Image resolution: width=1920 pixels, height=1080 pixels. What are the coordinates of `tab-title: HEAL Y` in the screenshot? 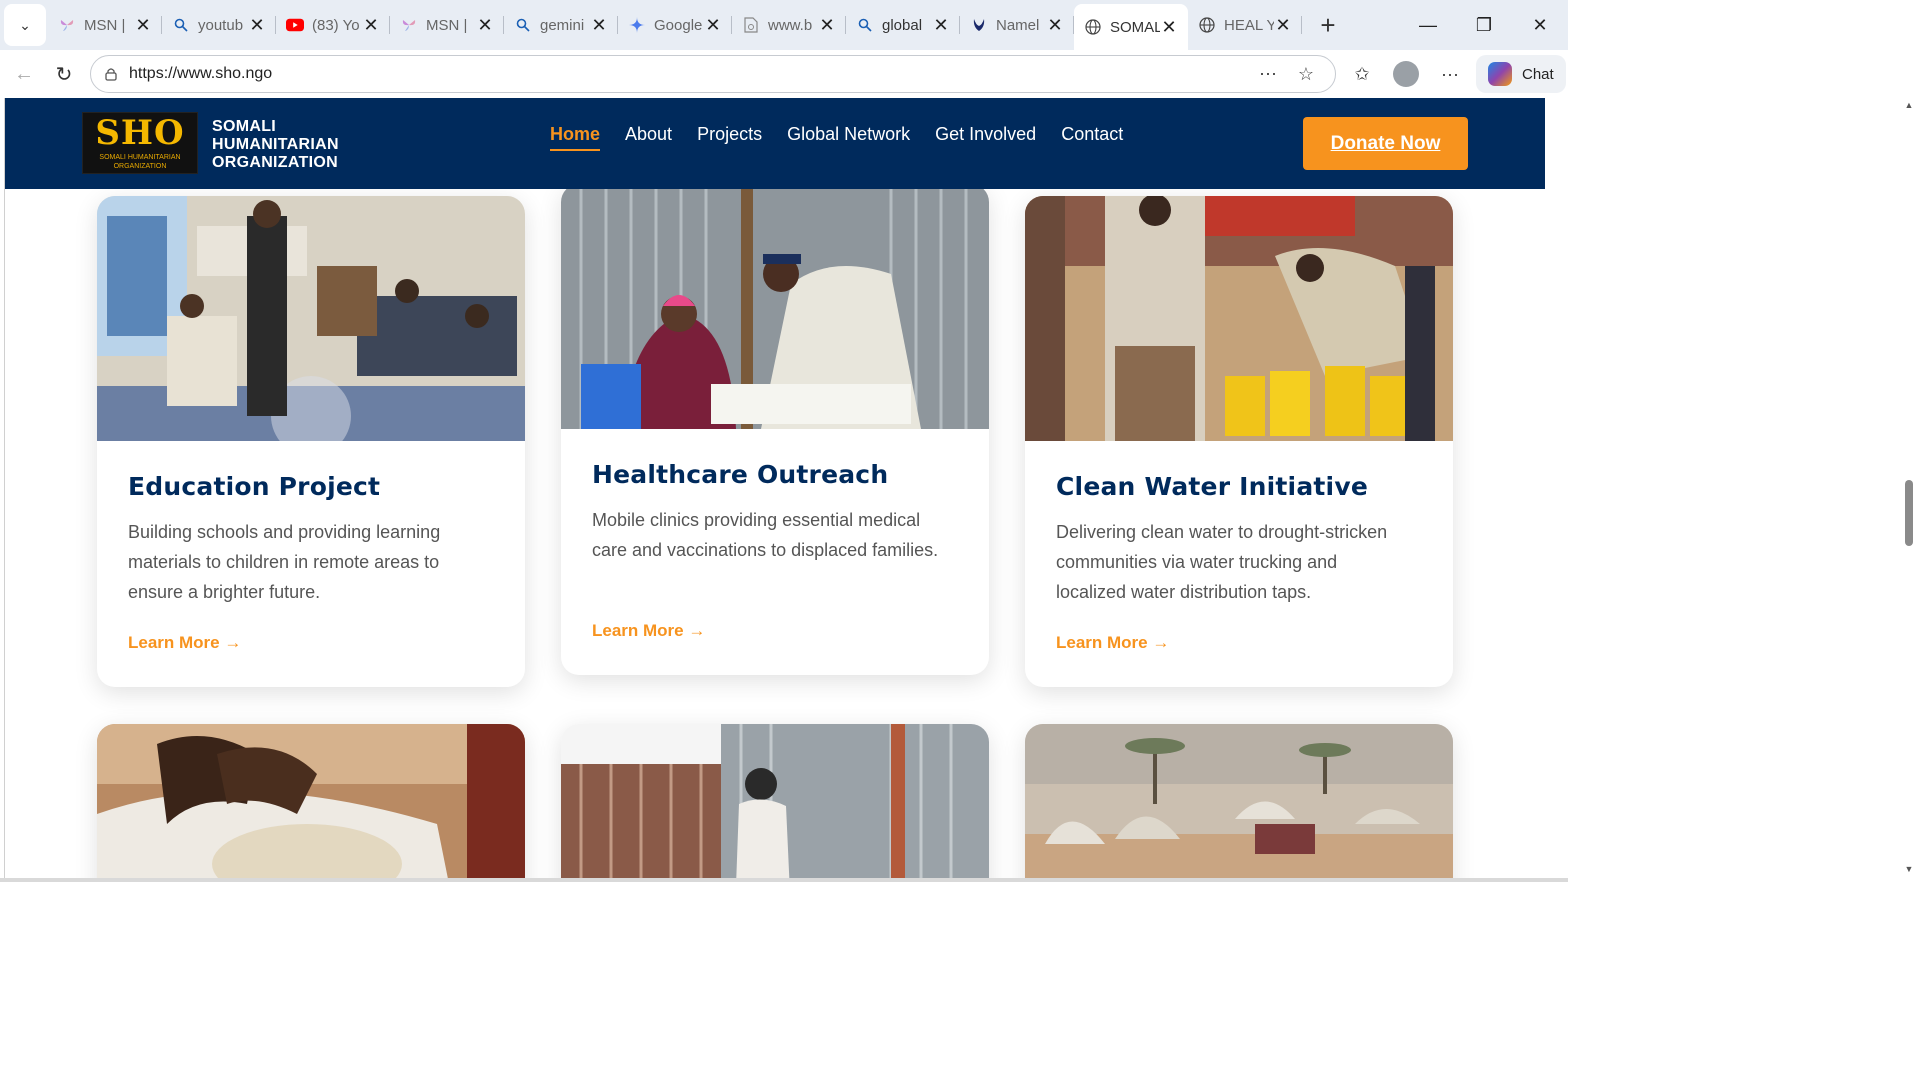 It's located at (1249, 25).